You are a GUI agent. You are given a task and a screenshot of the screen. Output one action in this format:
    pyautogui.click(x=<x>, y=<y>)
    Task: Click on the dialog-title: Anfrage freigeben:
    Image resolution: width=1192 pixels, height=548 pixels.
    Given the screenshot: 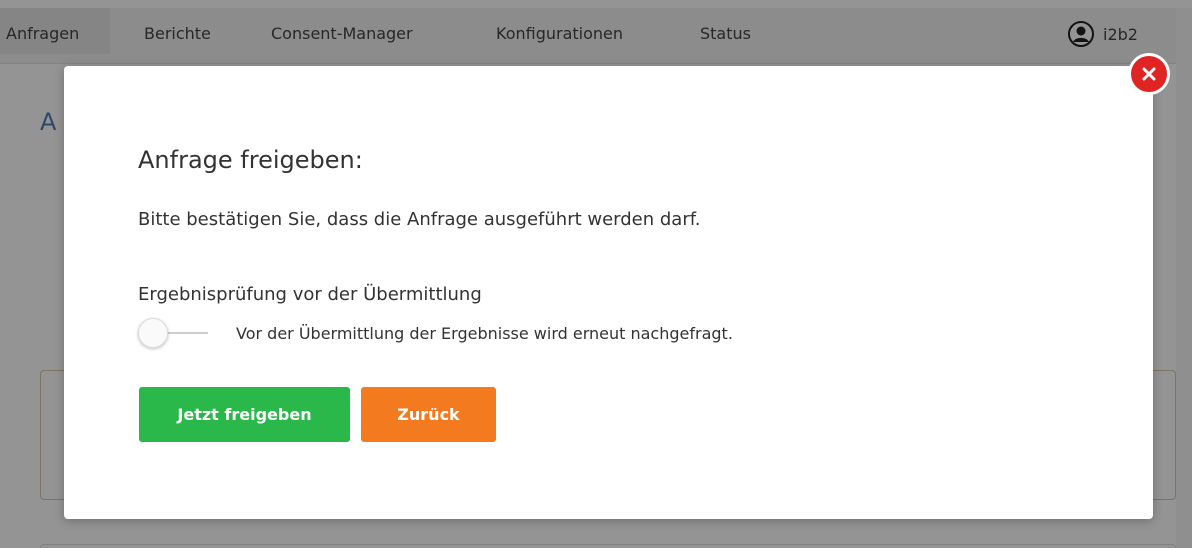 What is the action you would take?
    pyautogui.click(x=250, y=160)
    